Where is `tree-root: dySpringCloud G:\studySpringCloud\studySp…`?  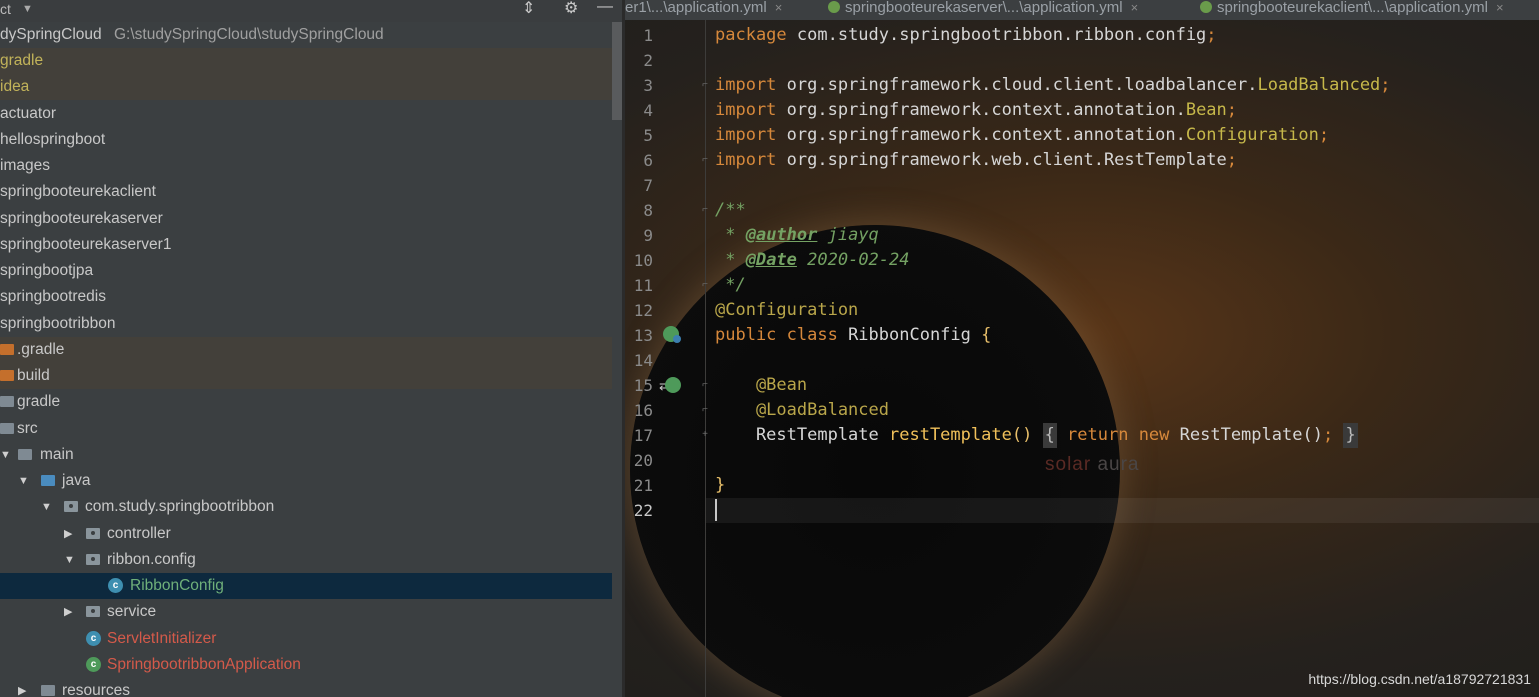
tree-root: dySpringCloud G:\studySpringCloud\studySp… is located at coordinates (306, 35).